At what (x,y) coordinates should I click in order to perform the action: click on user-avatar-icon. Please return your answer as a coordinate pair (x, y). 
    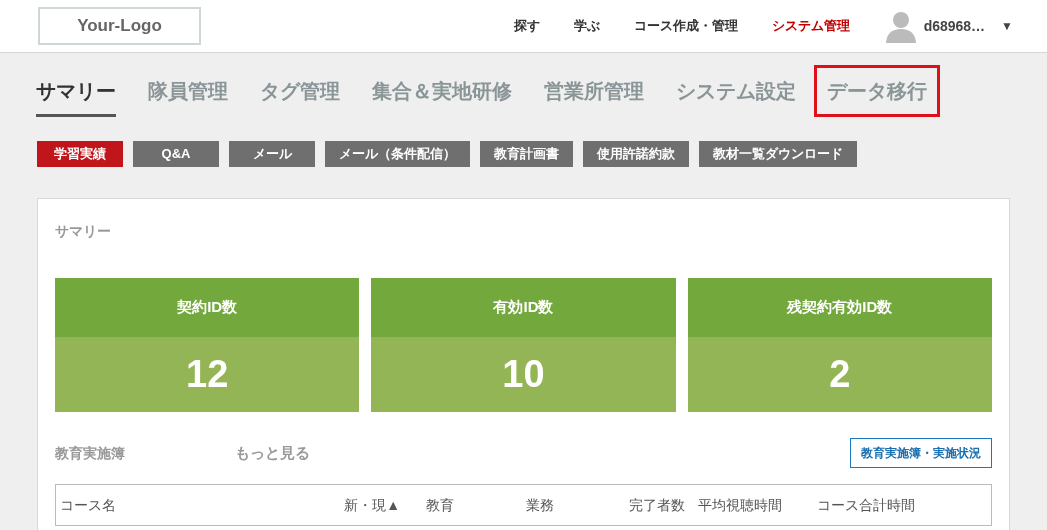
    Looking at the image, I should click on (900, 26).